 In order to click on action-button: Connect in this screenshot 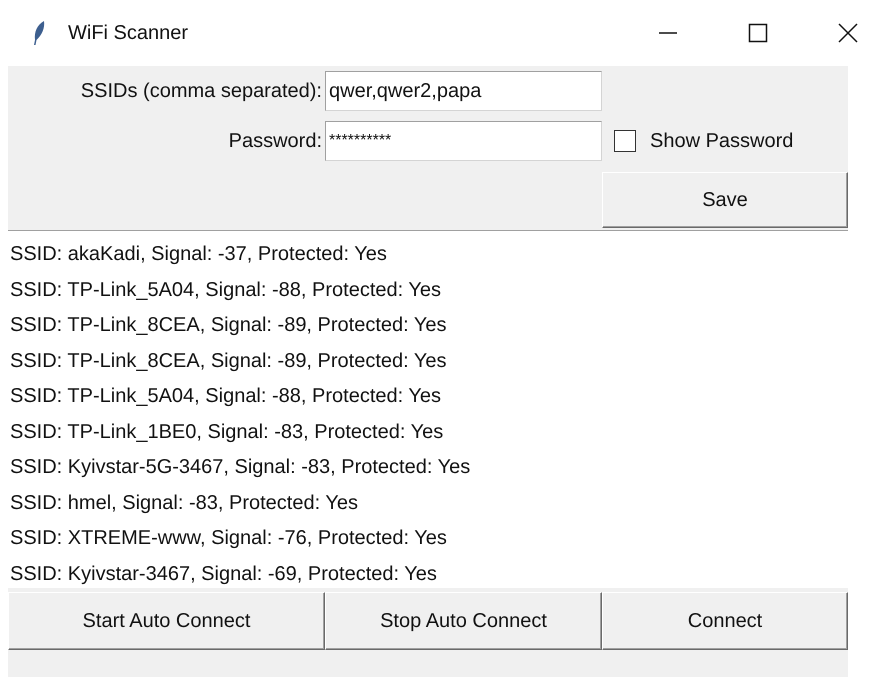, I will do `click(725, 621)`.